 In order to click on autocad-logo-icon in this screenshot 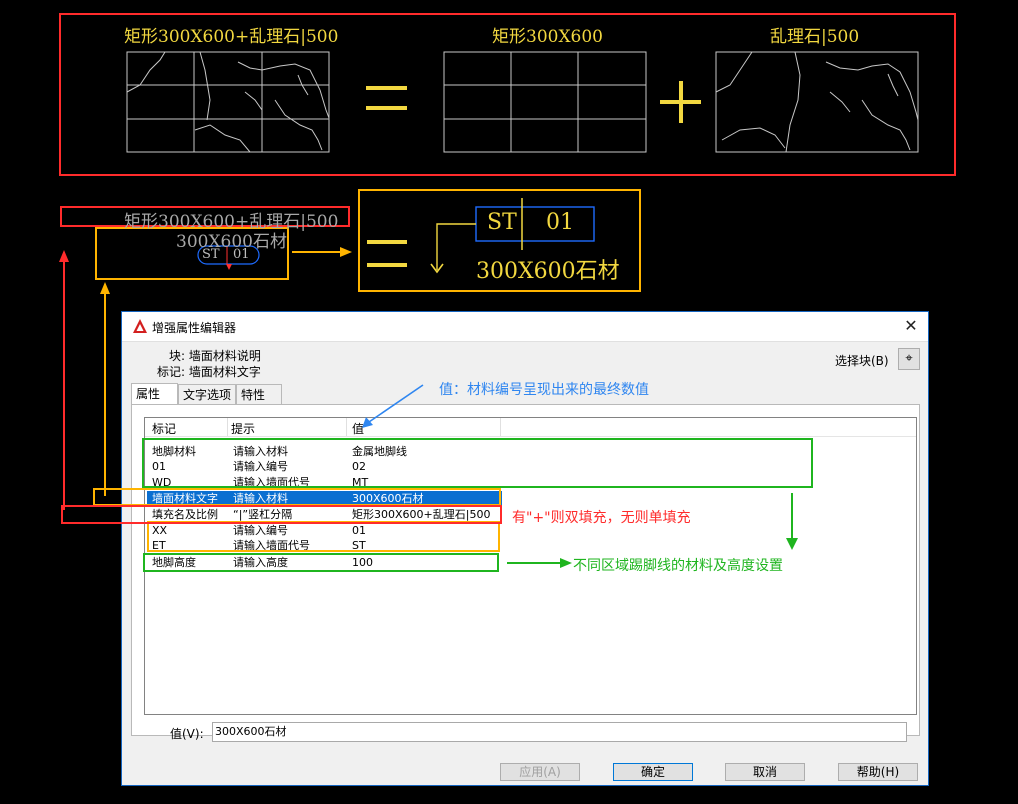, I will do `click(140, 326)`.